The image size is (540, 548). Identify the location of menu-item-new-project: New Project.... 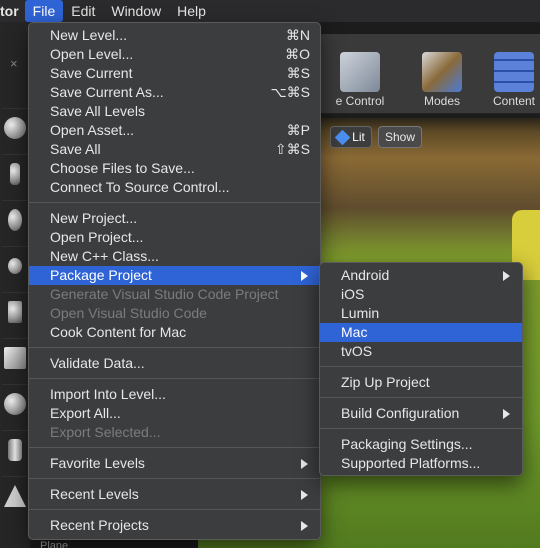
(174, 218).